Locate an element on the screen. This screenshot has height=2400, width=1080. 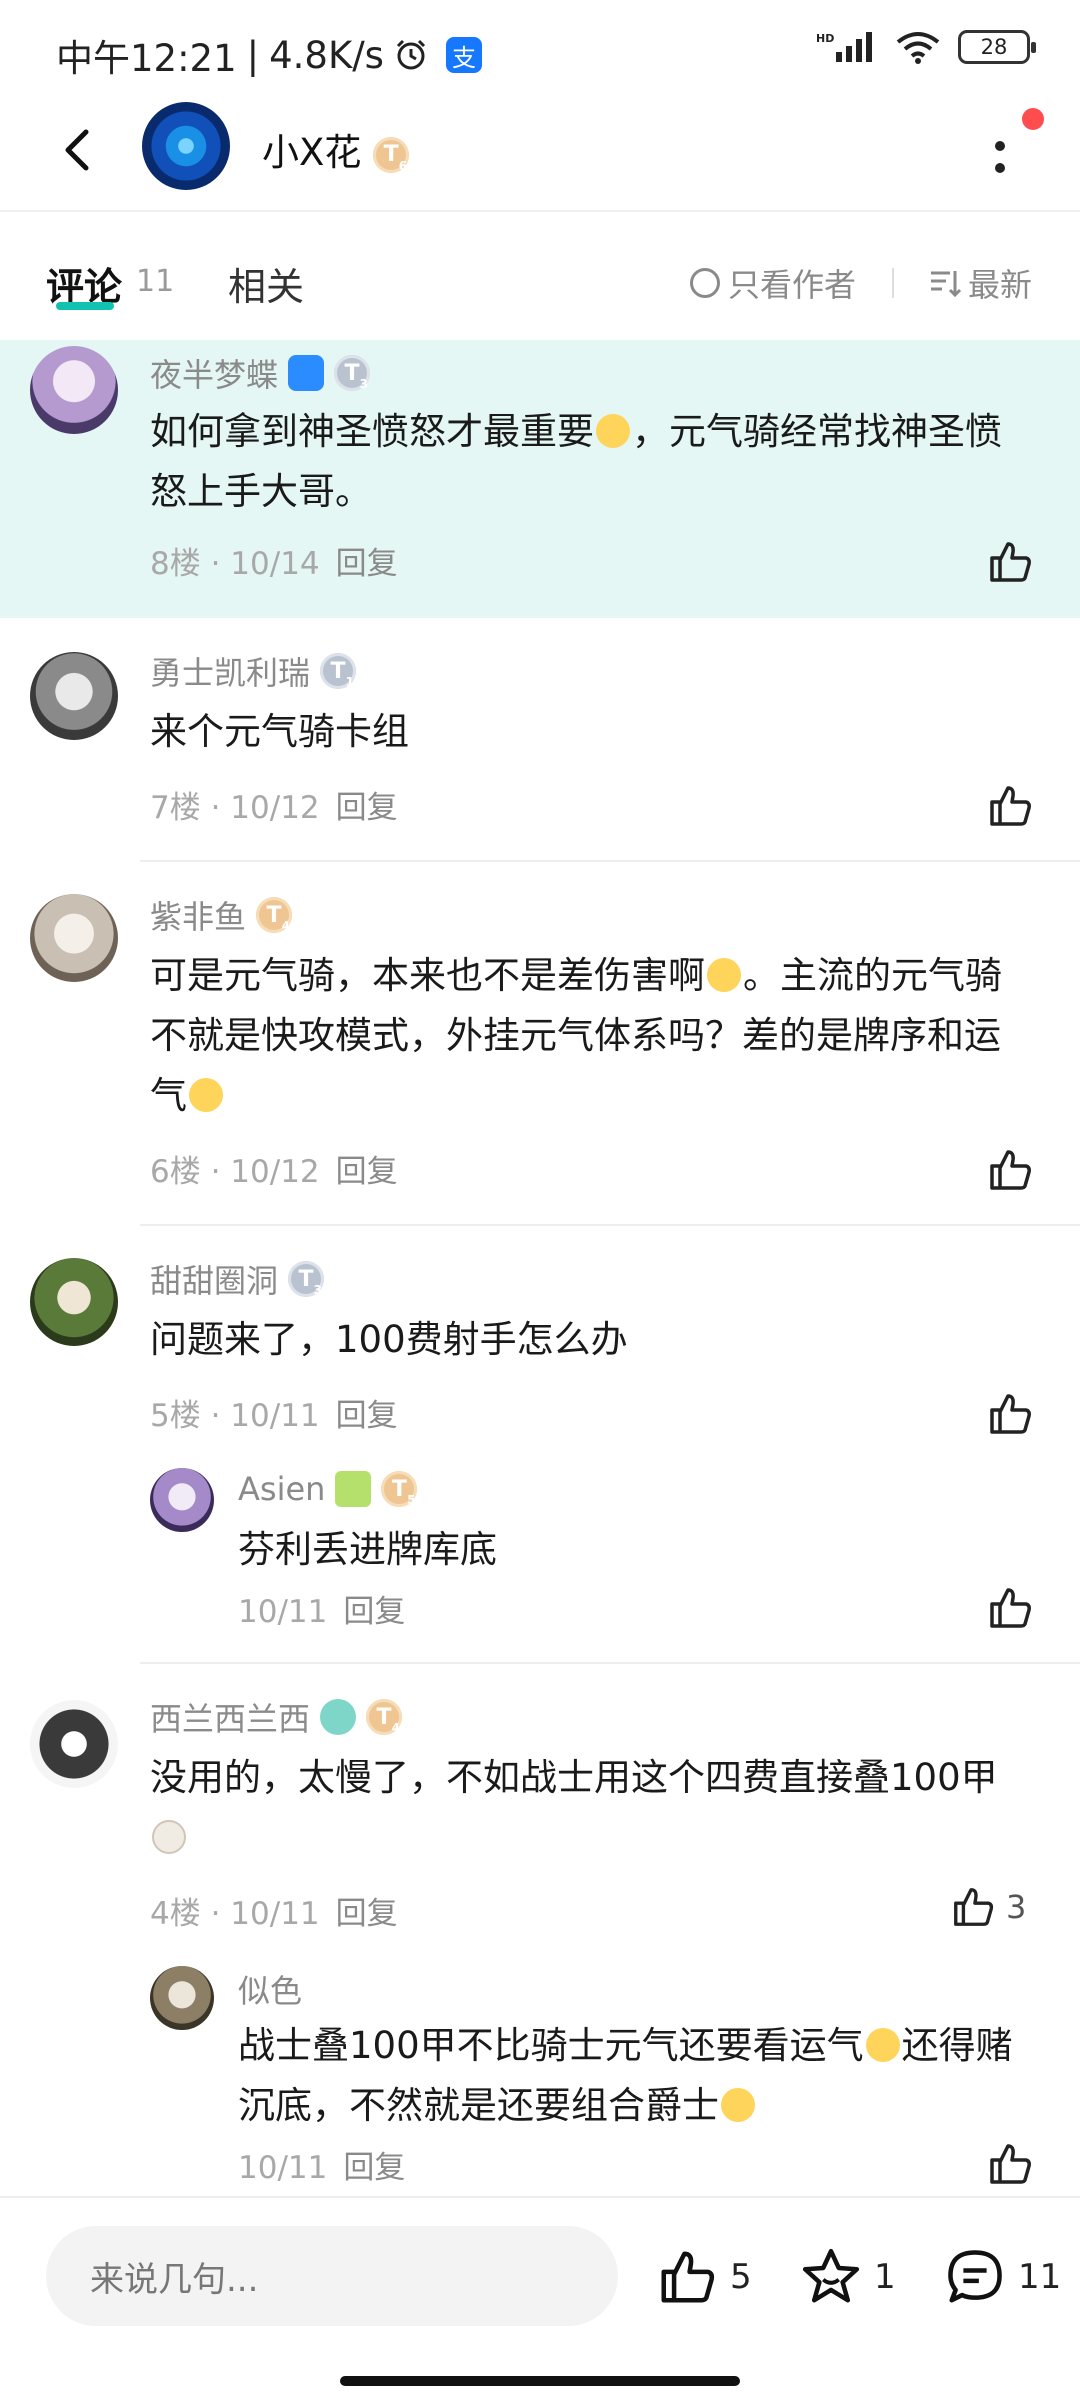
comment-meta: 7楼 · 10/12 回复 is located at coordinates (274, 808).